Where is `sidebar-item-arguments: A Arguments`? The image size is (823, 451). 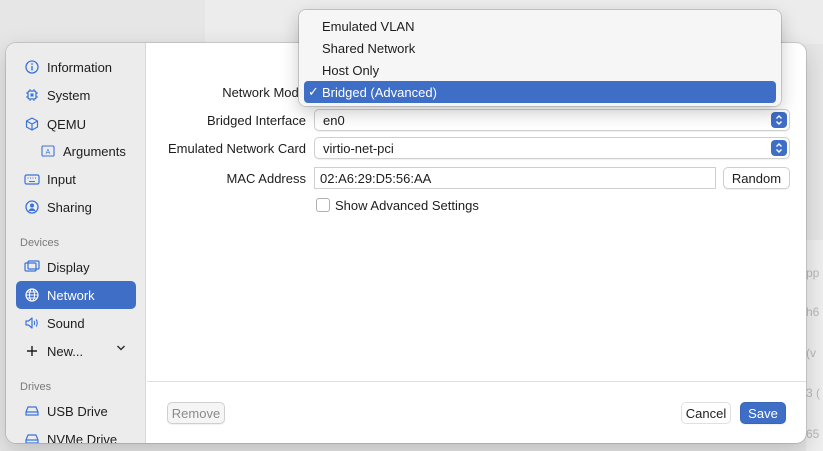 sidebar-item-arguments: A Arguments is located at coordinates (76, 151).